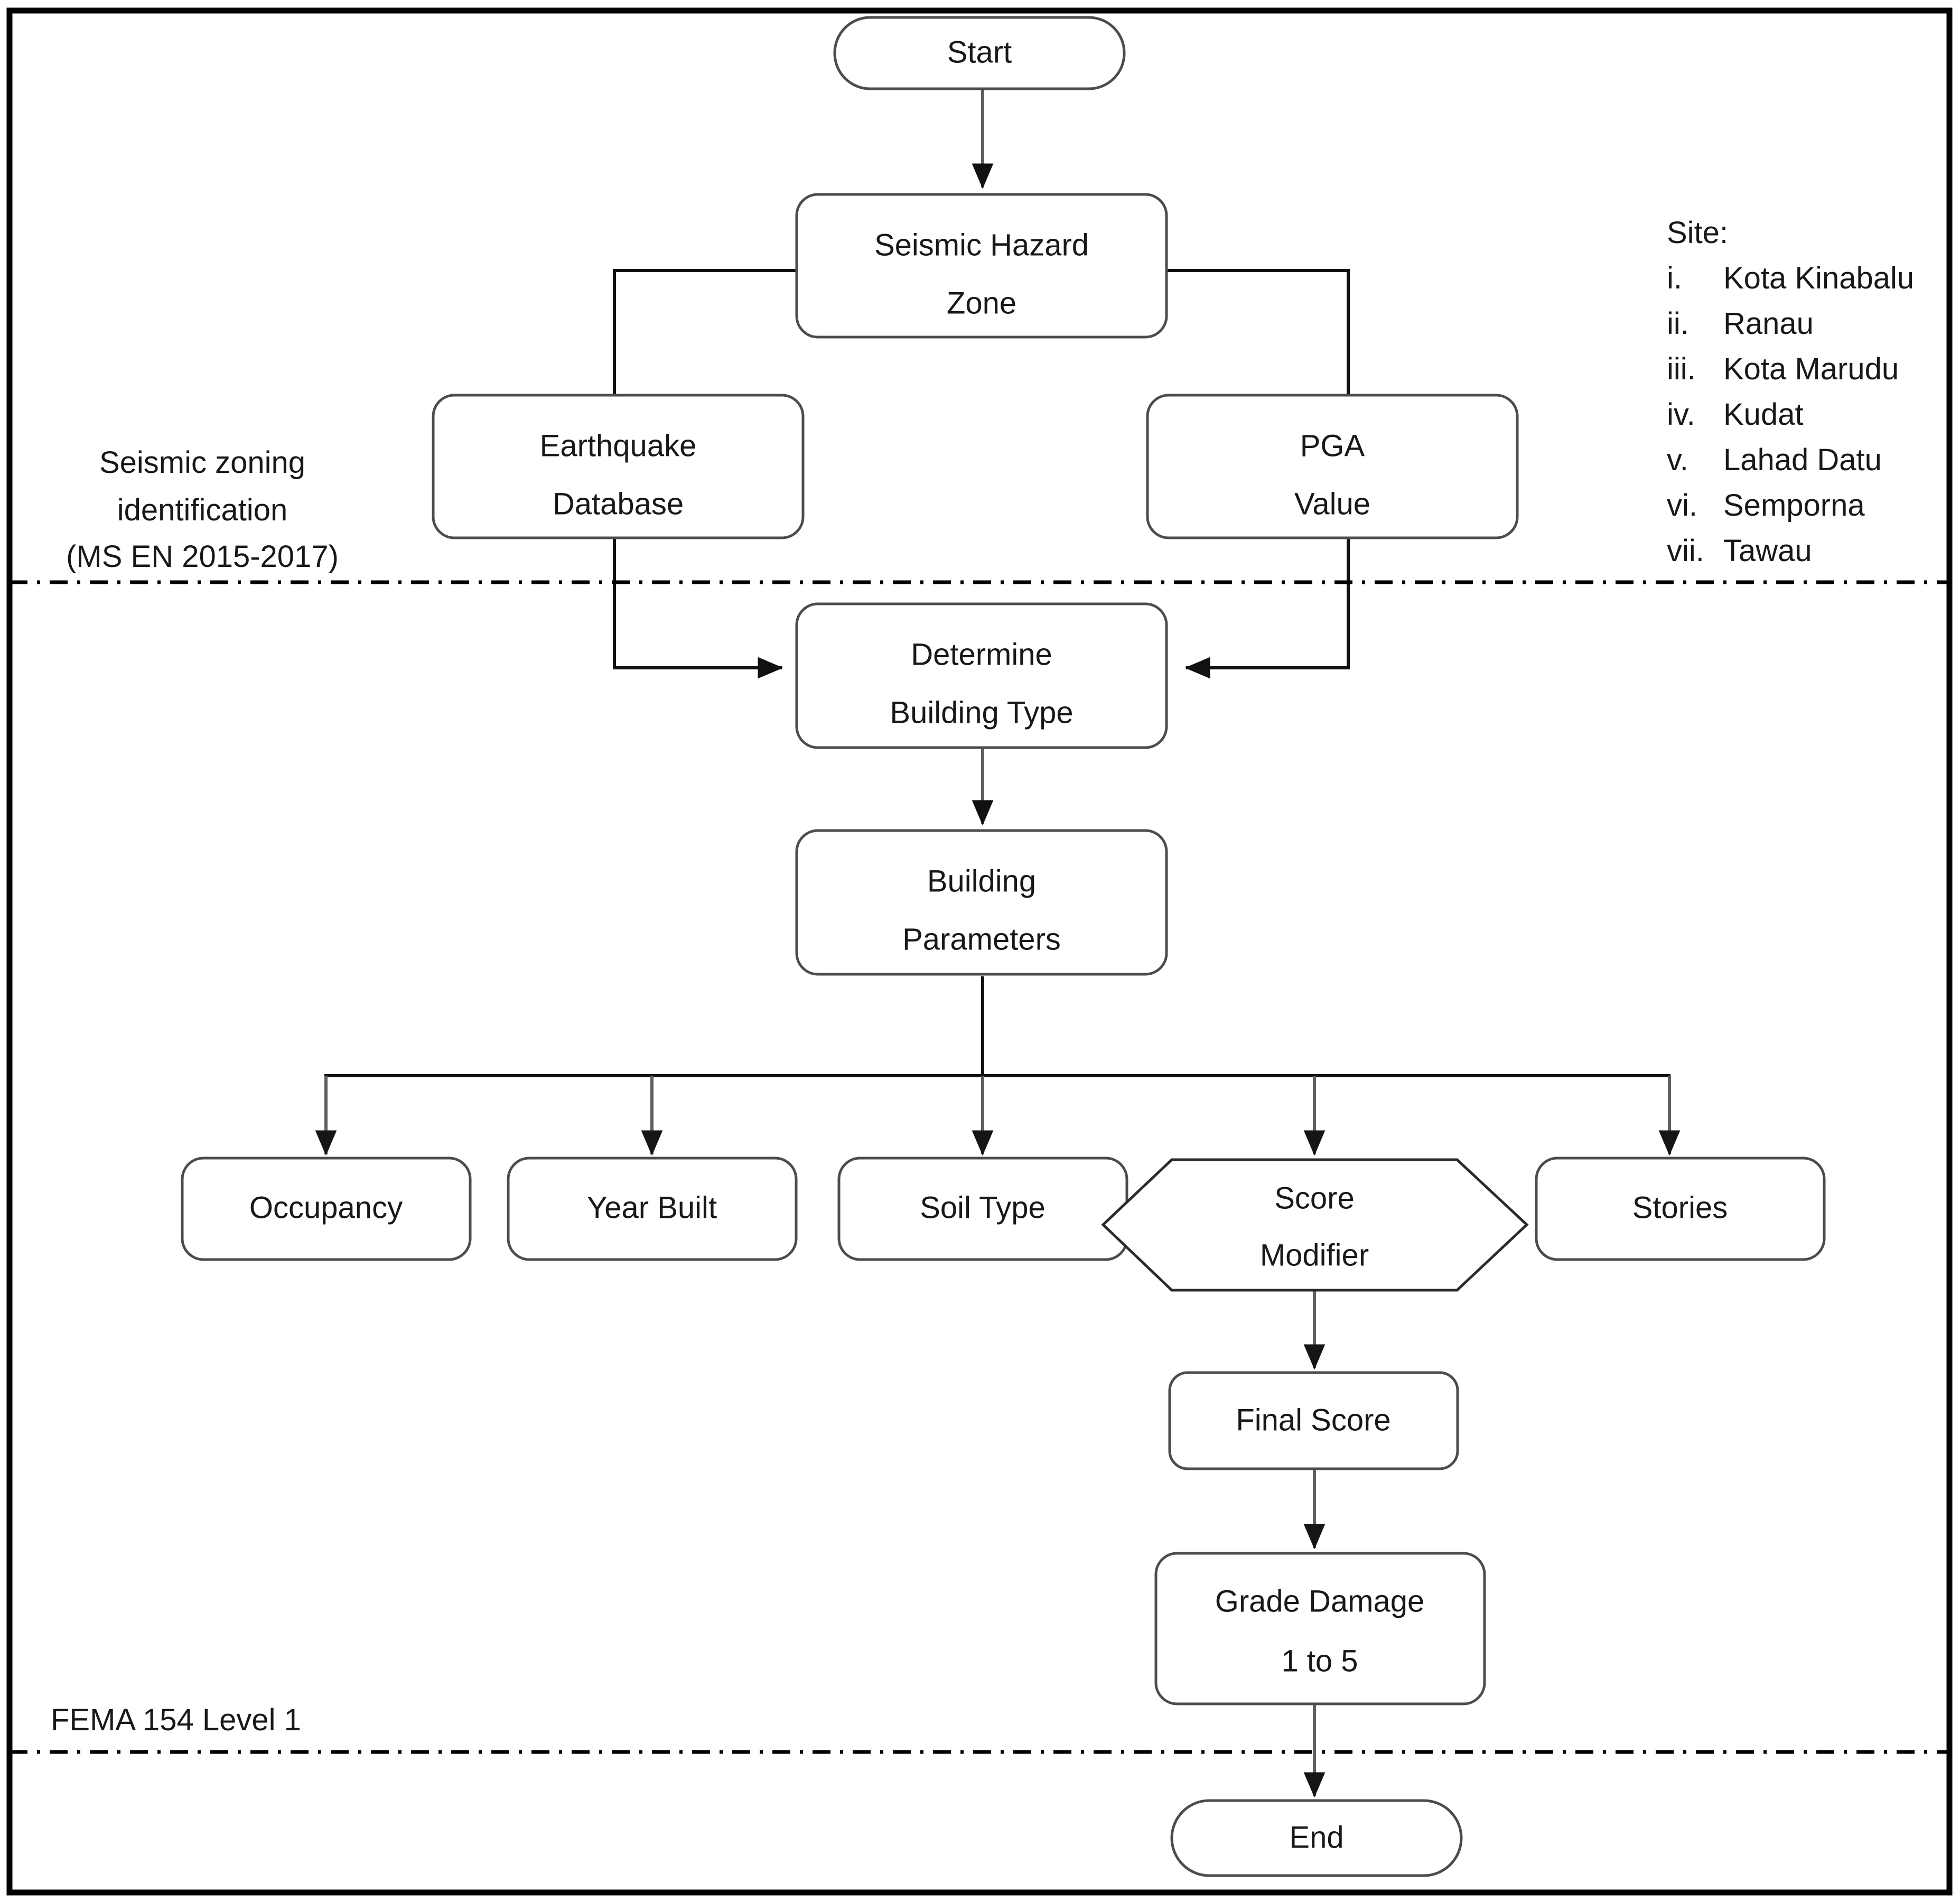 The width and height of the screenshot is (1960, 1902). What do you see at coordinates (981, 939) in the screenshot?
I see `building-parameters-label-line2: Parameters` at bounding box center [981, 939].